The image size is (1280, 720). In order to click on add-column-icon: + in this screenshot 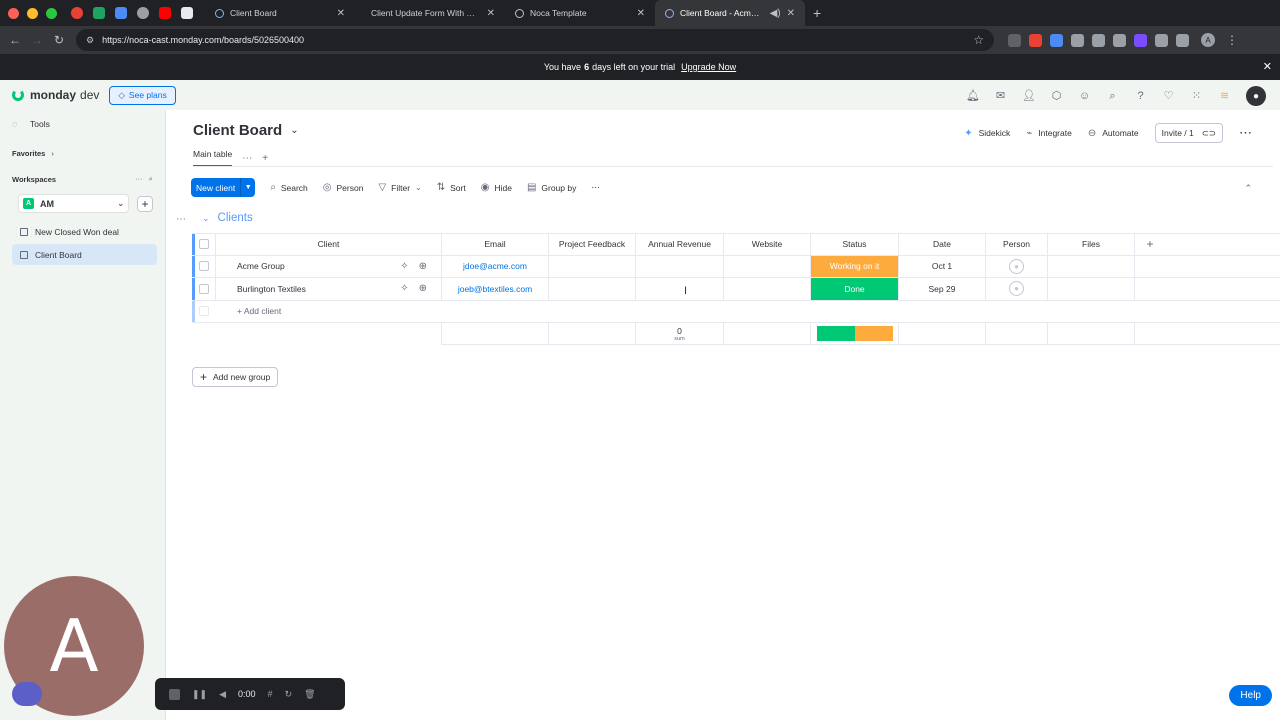, I will do `click(1150, 244)`.